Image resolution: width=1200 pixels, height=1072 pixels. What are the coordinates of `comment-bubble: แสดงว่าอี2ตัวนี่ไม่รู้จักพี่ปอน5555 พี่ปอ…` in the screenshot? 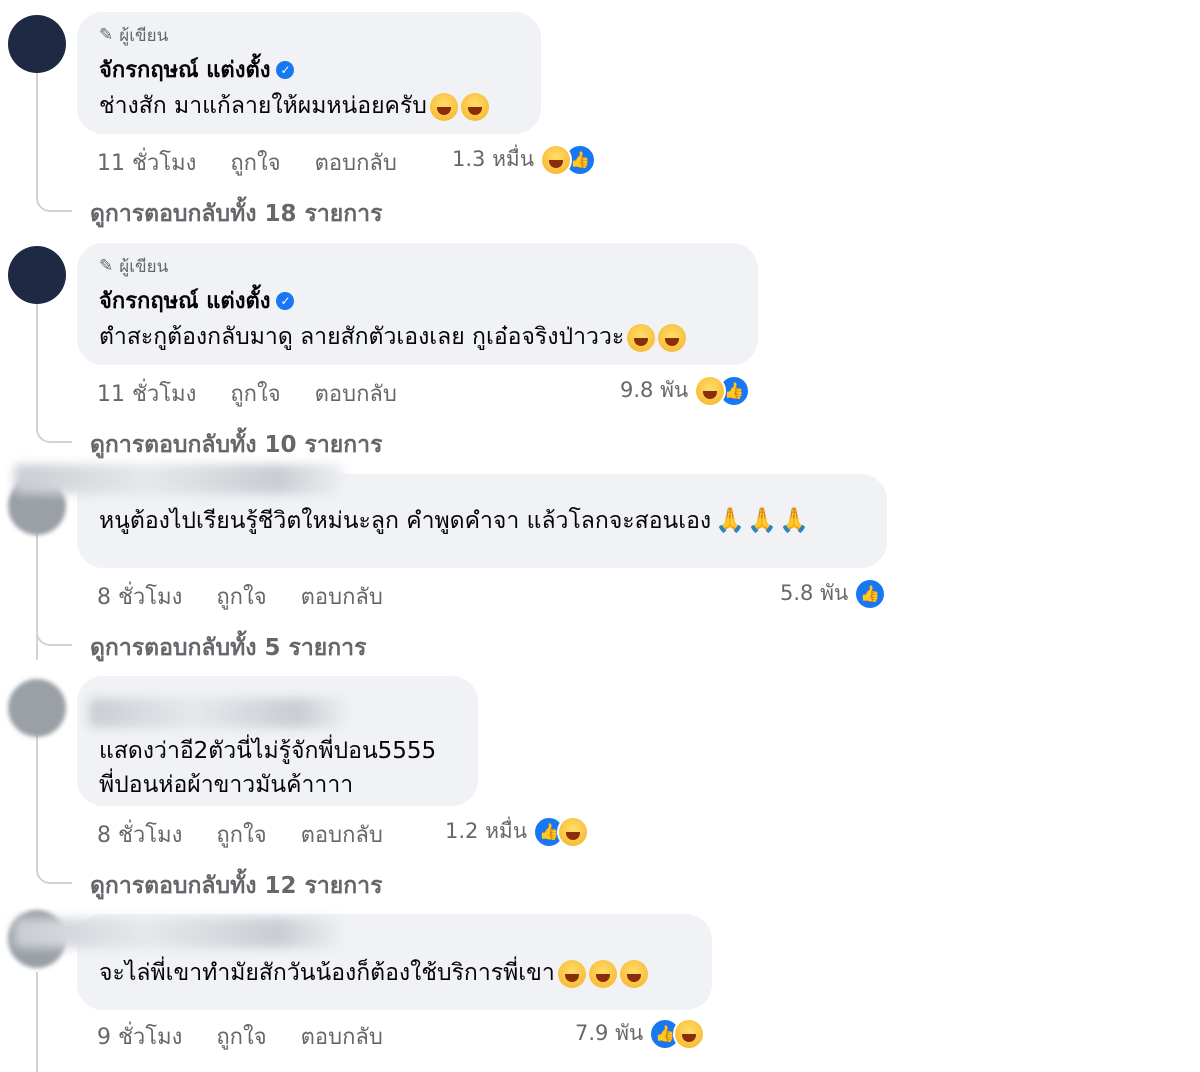 It's located at (277, 741).